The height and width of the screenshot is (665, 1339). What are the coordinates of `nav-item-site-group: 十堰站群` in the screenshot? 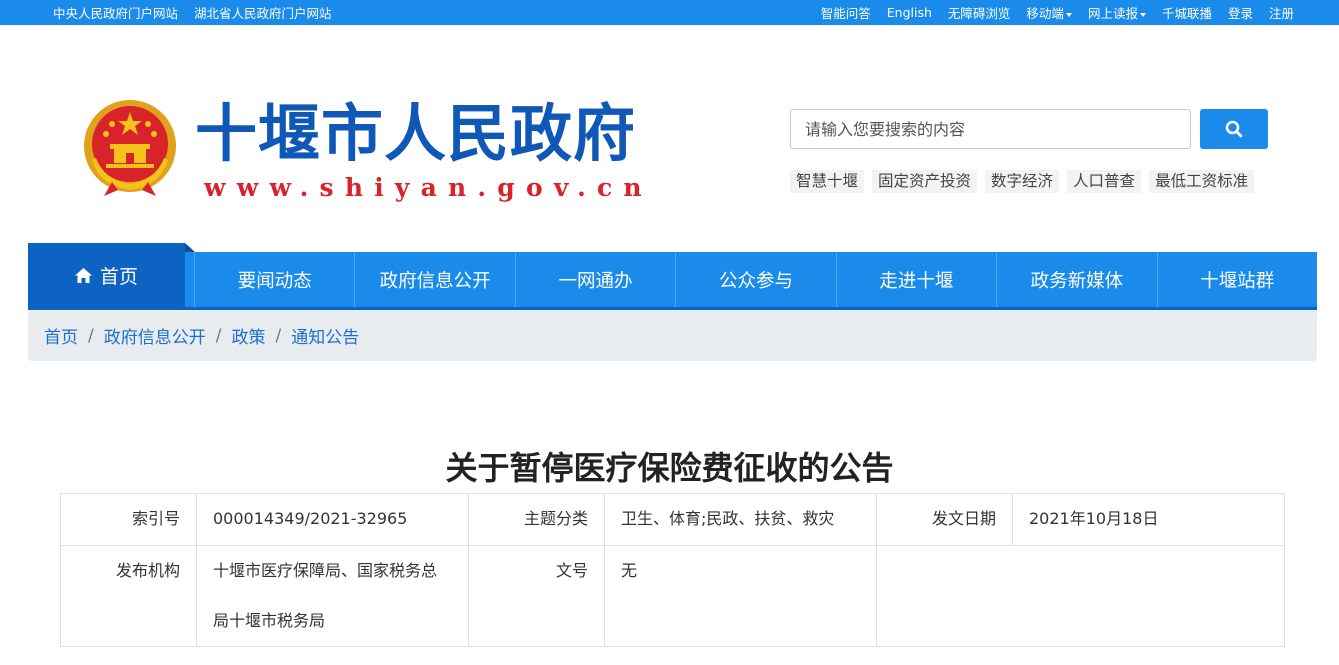 It's located at (1236, 279).